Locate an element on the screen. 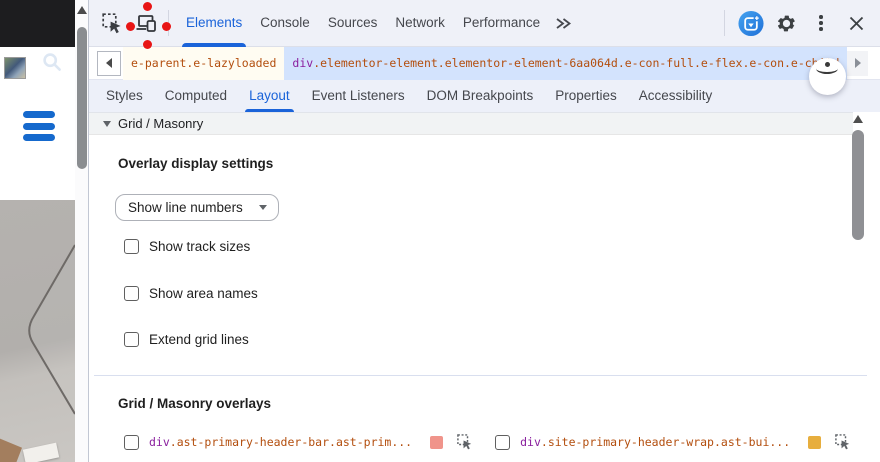 This screenshot has height=462, width=880. tab-label: Performance is located at coordinates (501, 22).